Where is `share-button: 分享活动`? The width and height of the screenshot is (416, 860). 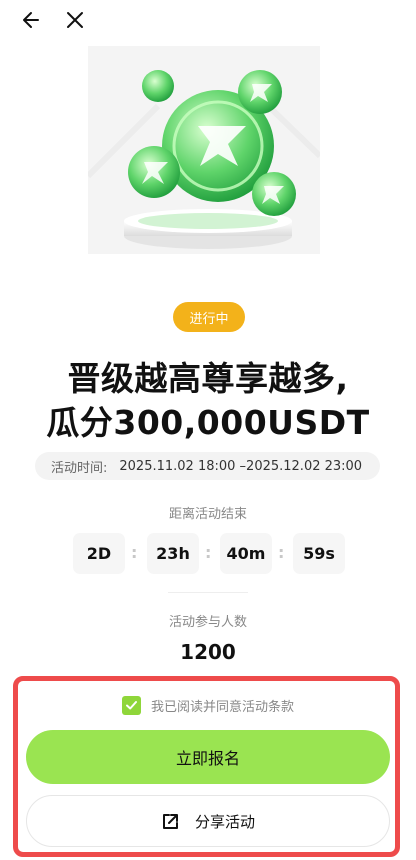
share-button: 分享活动 is located at coordinates (208, 821).